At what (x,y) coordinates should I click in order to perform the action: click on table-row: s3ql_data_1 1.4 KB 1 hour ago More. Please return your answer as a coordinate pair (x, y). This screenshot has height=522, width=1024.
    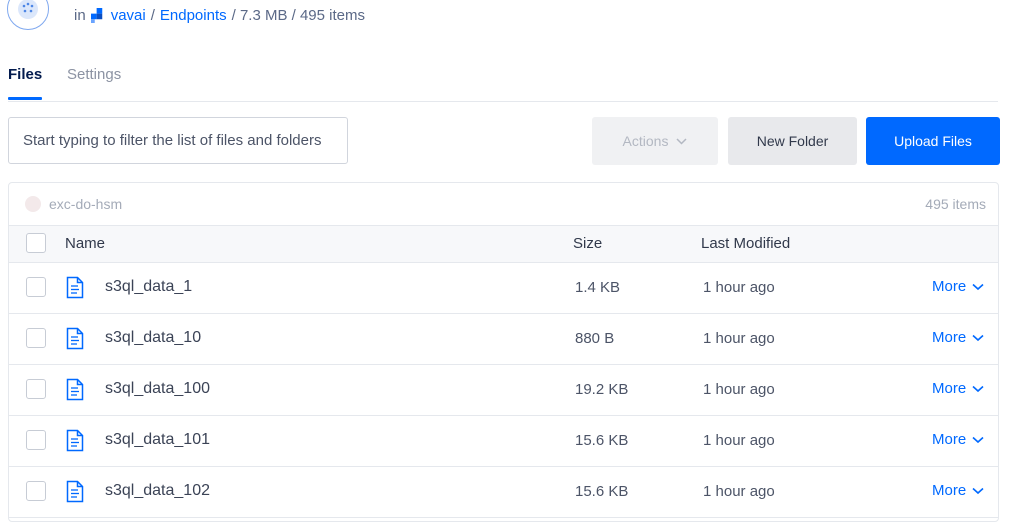
    Looking at the image, I should click on (503, 288).